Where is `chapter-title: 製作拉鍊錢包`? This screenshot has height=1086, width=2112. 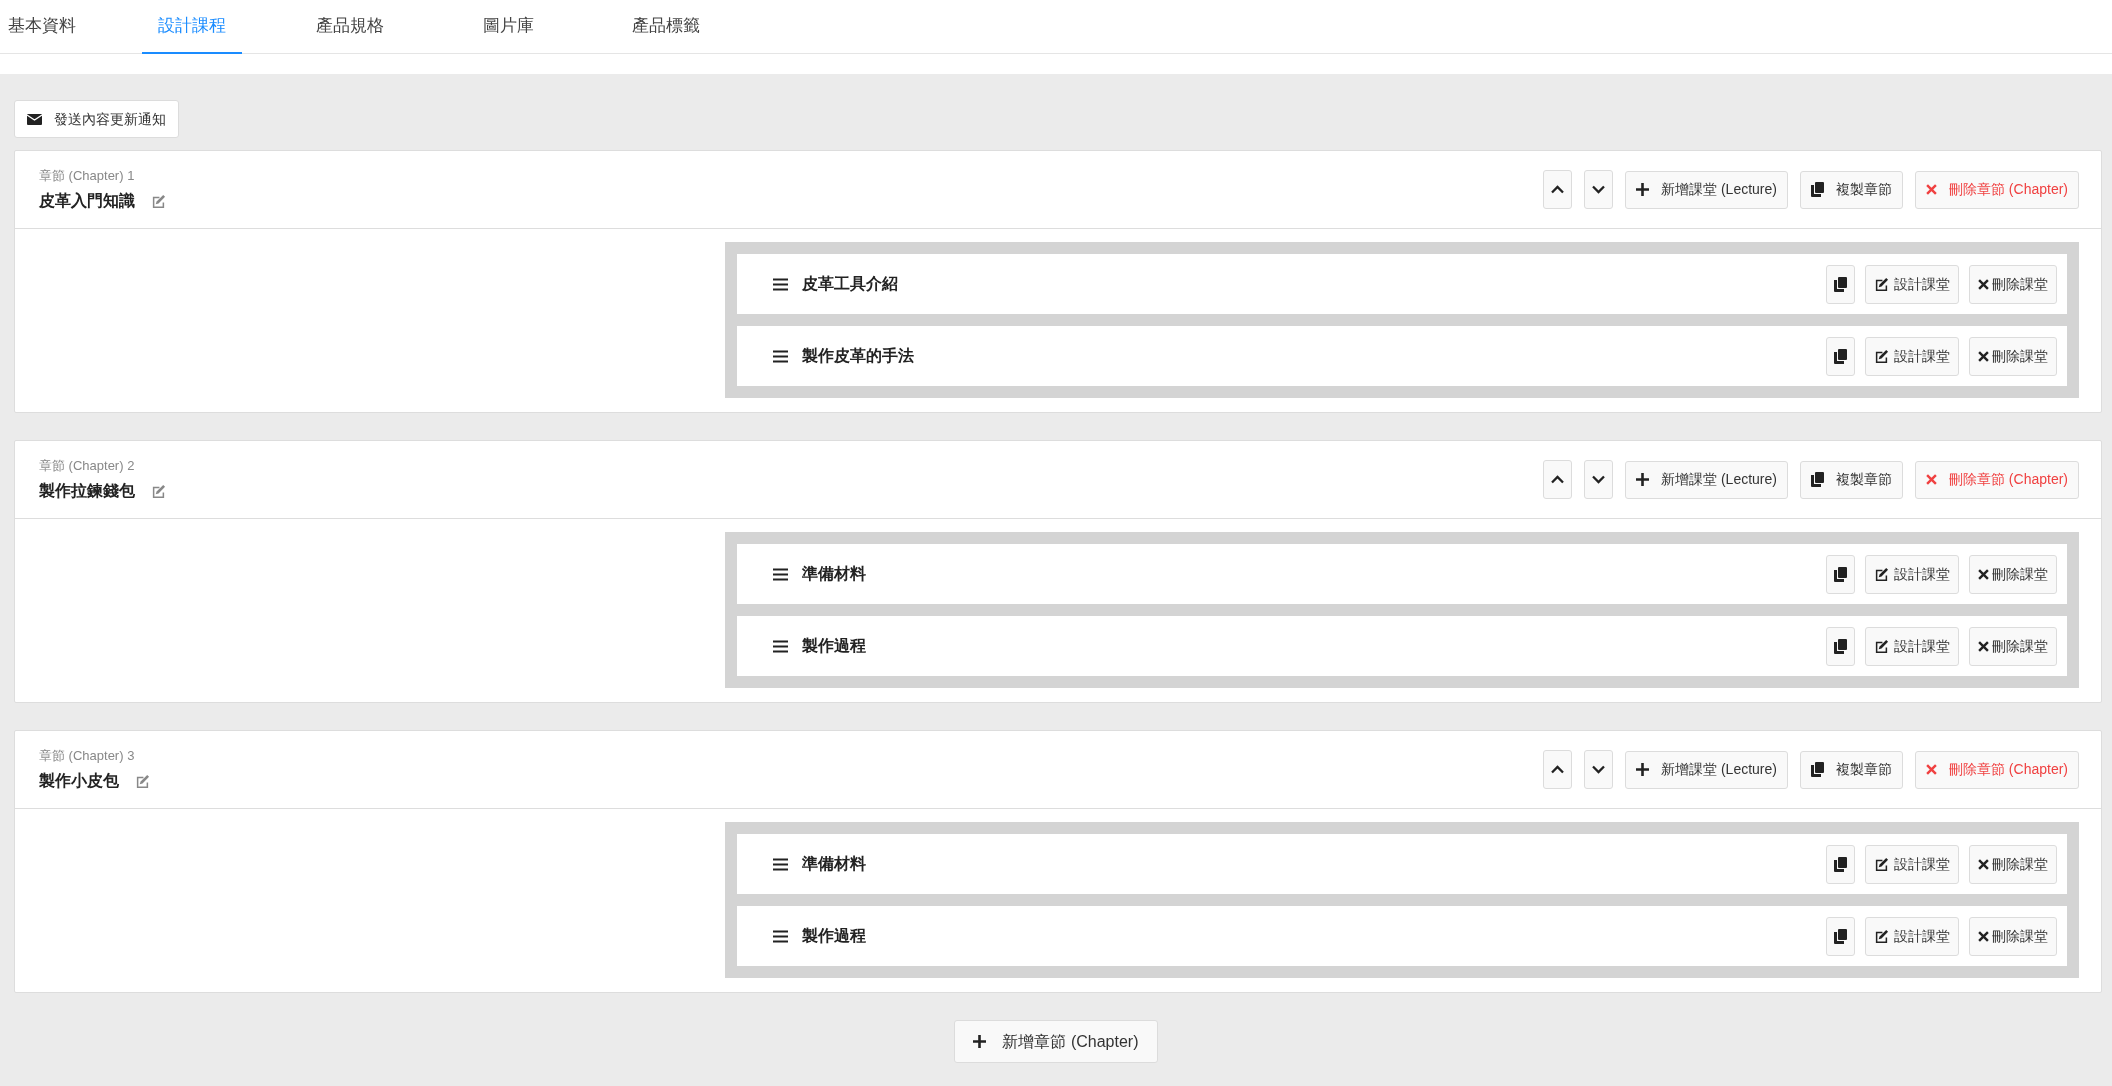
chapter-title: 製作拉鍊錢包 is located at coordinates (87, 491).